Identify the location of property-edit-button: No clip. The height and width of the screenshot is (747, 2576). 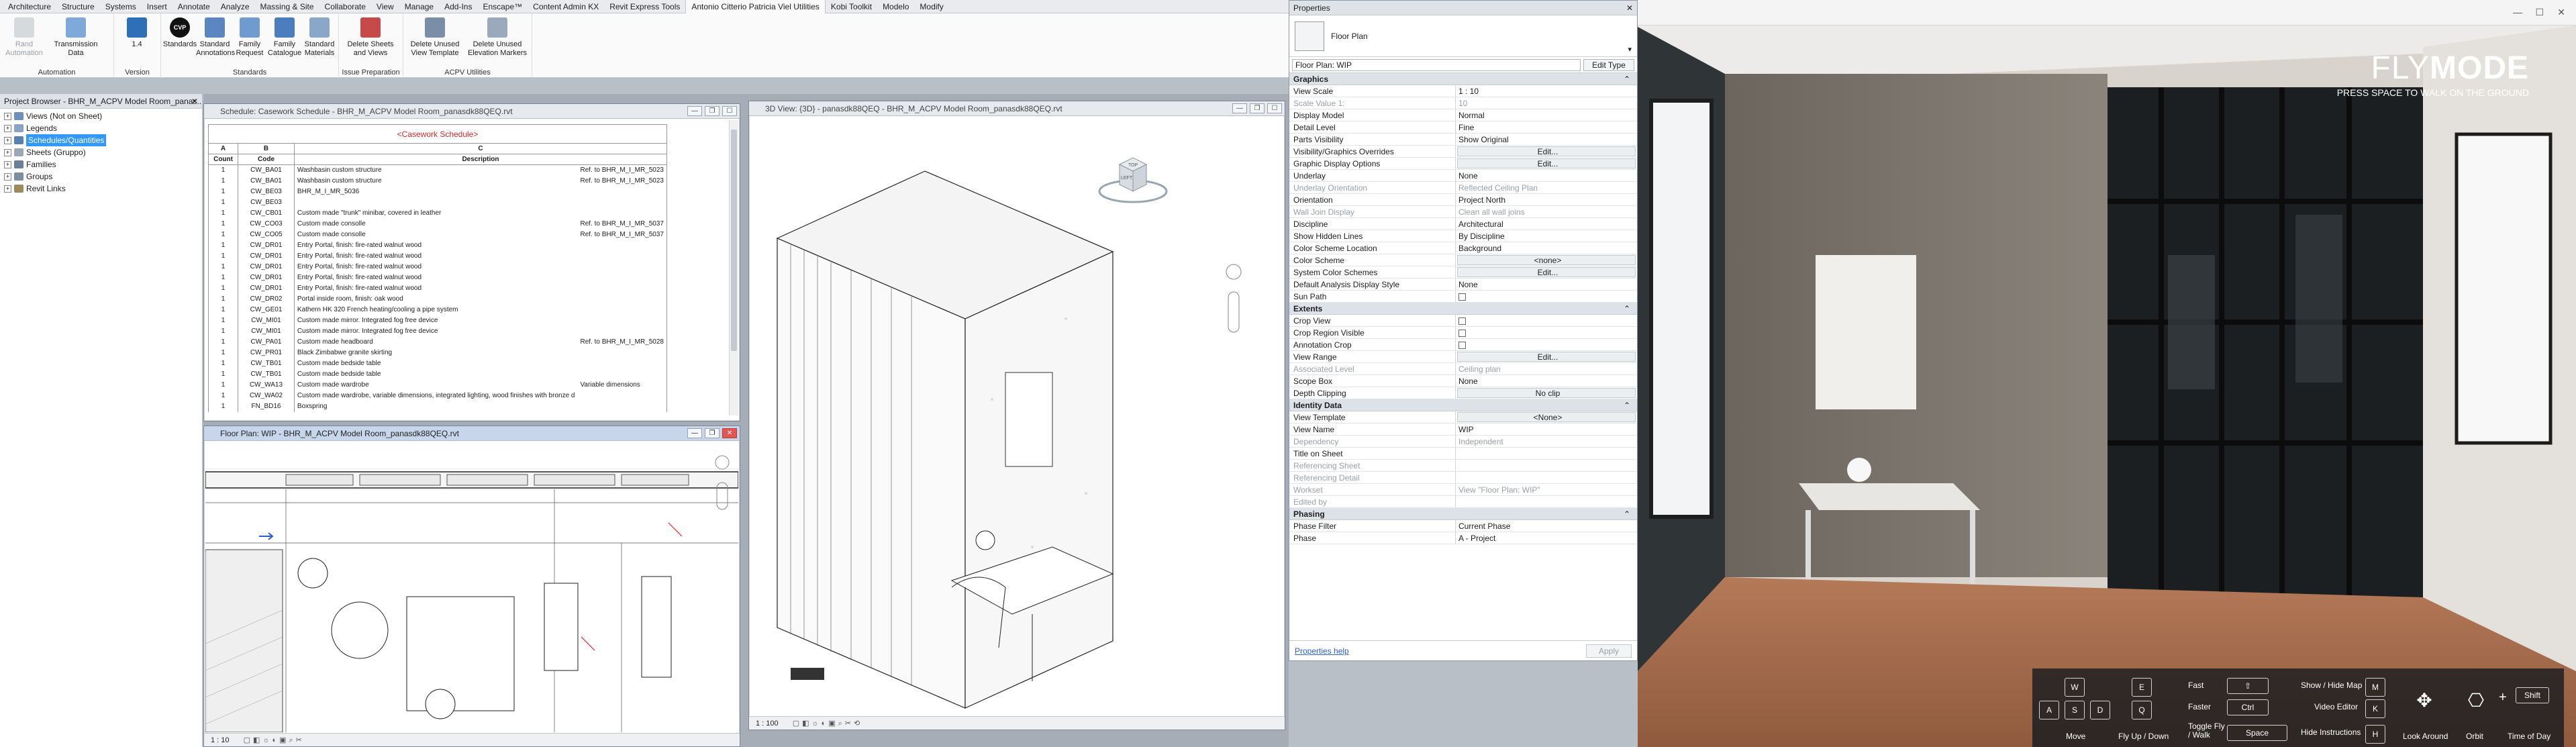
(1546, 393).